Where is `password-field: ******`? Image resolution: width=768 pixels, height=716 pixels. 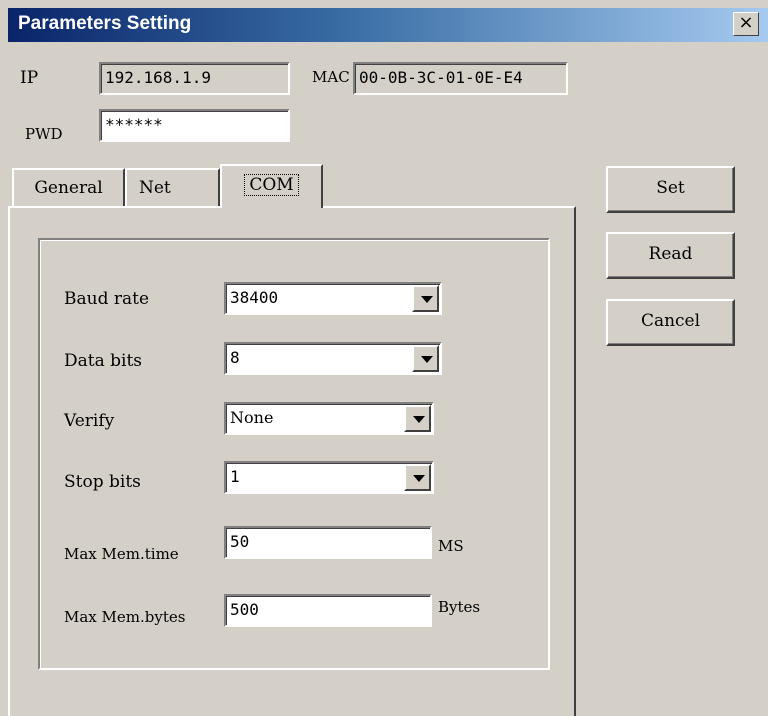 password-field: ****** is located at coordinates (194, 125).